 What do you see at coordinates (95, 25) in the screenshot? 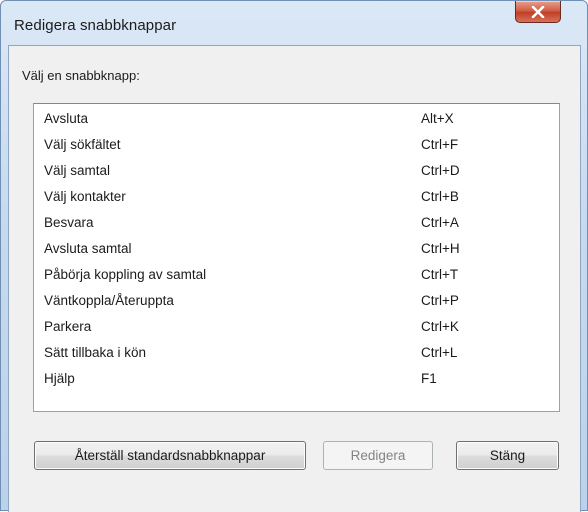
I see `window-title: Redigera snabbknappar` at bounding box center [95, 25].